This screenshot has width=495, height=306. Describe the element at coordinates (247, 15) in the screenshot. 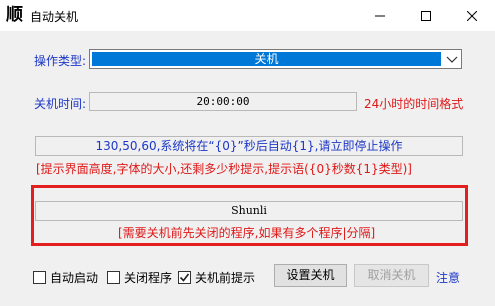

I see `title-bar: 顺 自动关机` at that location.